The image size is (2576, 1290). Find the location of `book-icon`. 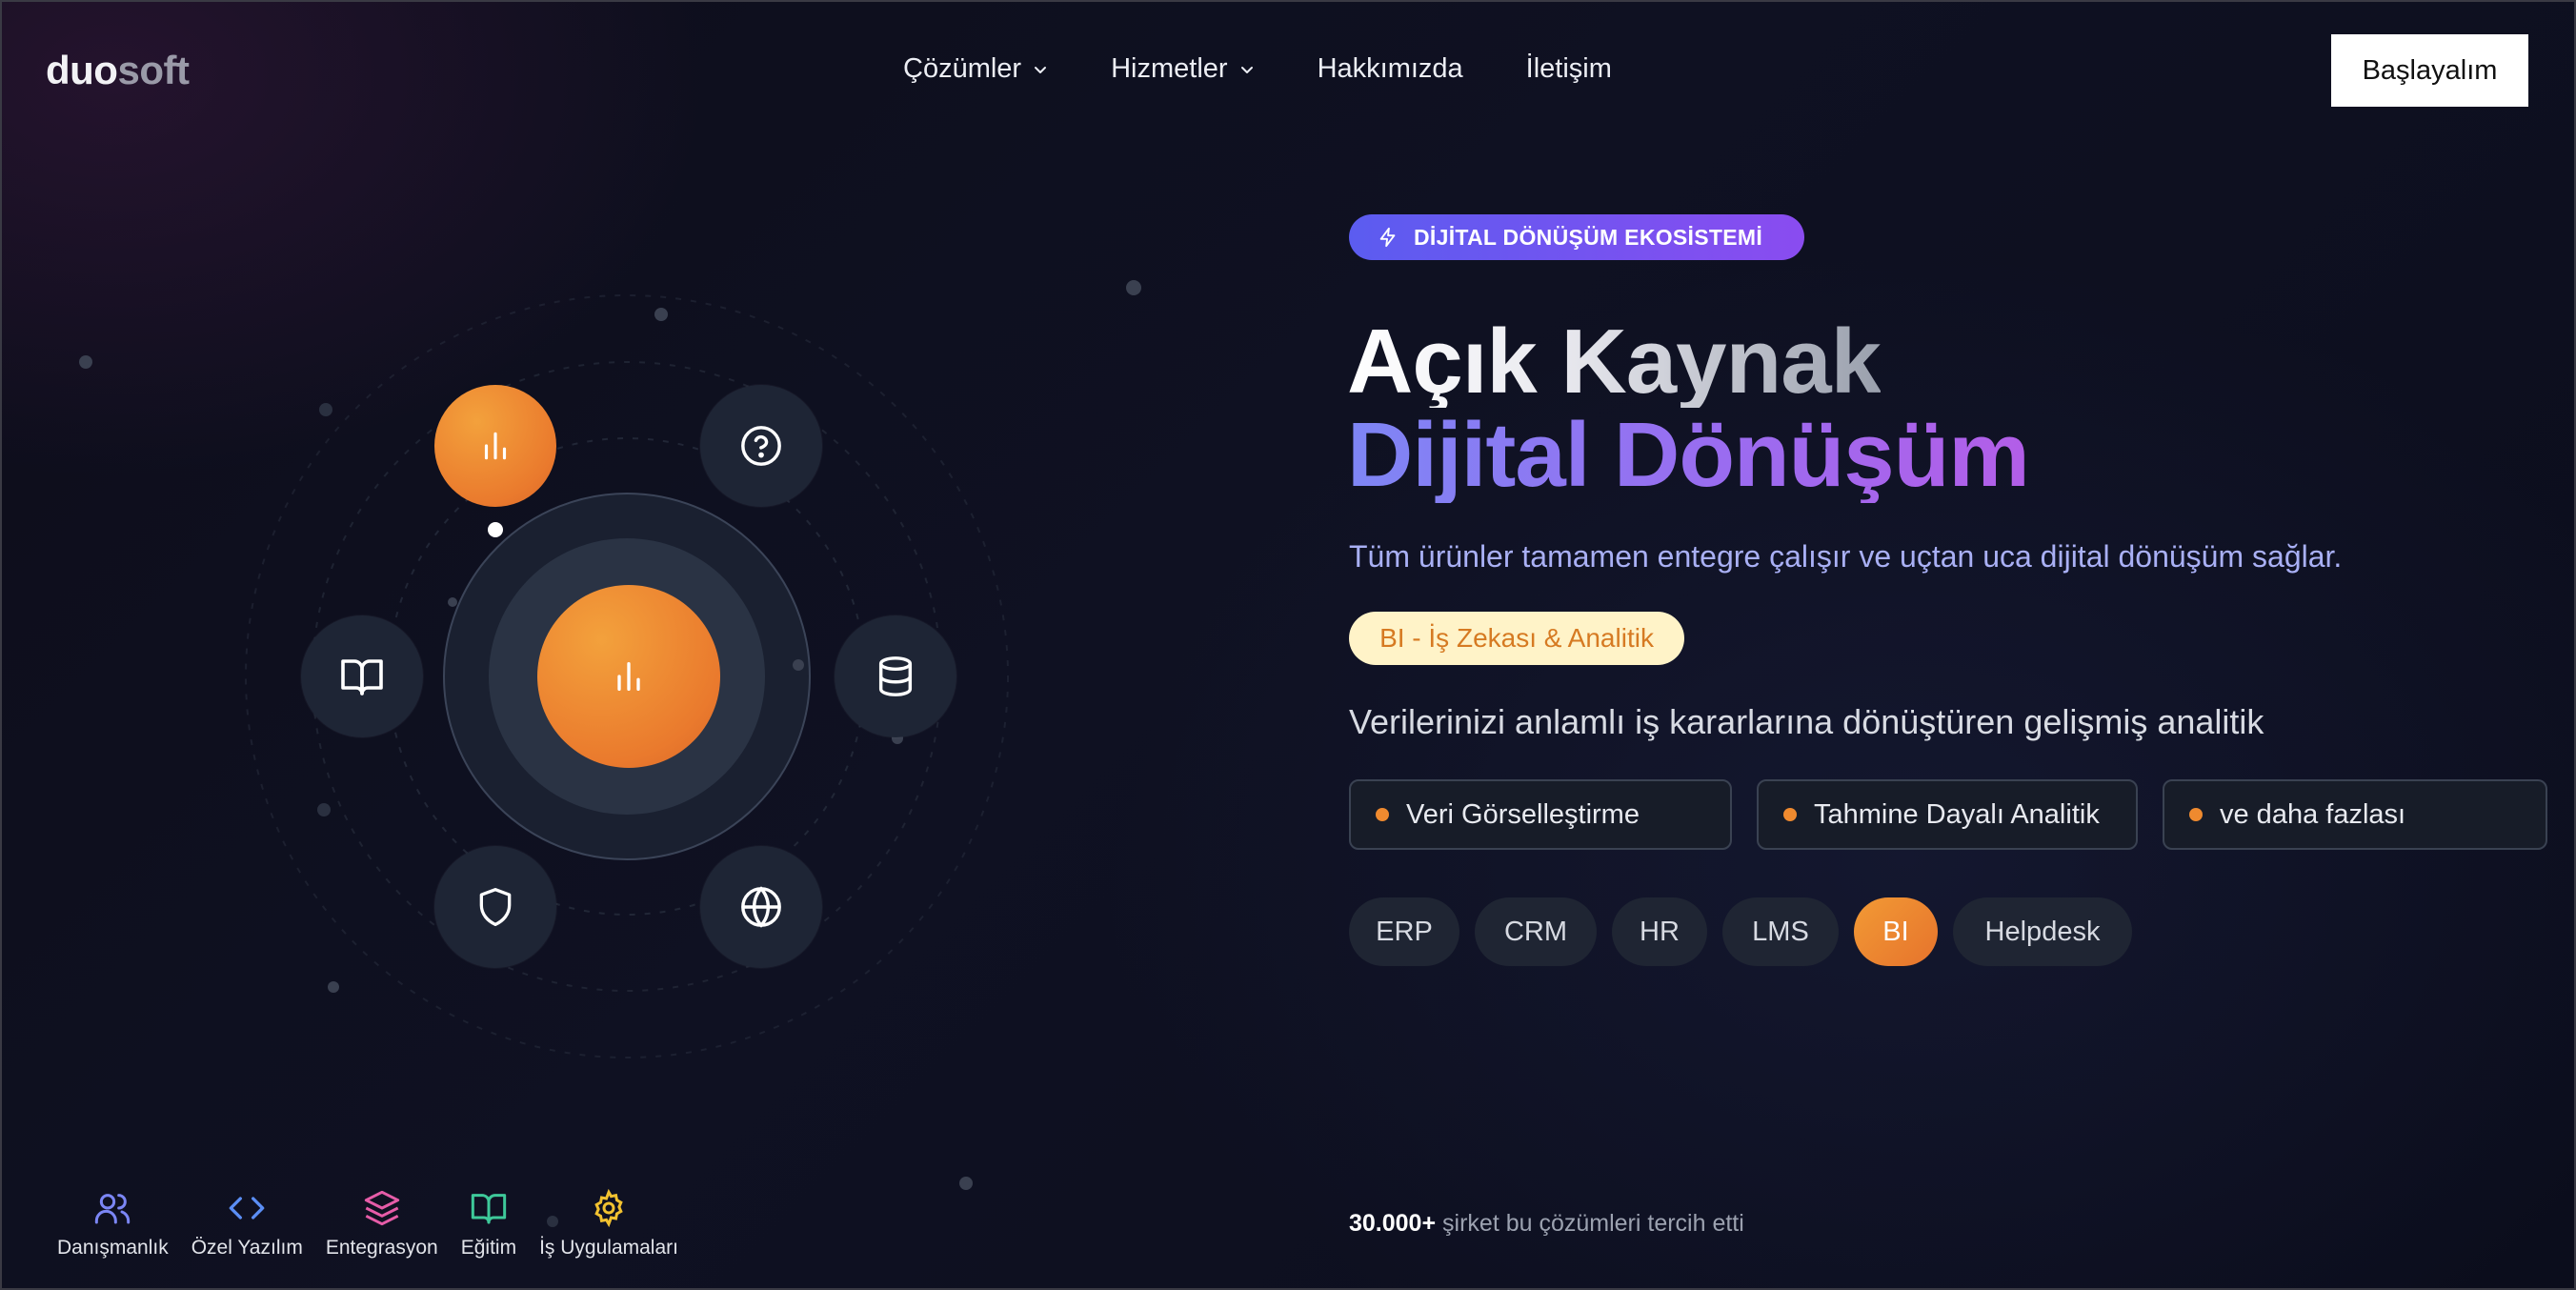

book-icon is located at coordinates (362, 677).